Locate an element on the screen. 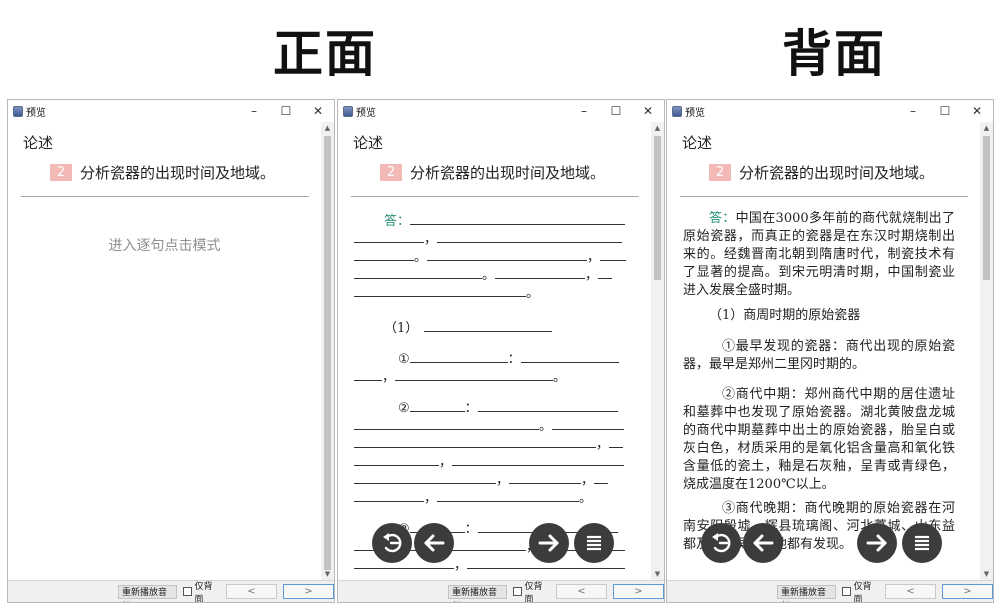 The width and height of the screenshot is (1000, 605). answer-blank-line: ，。 is located at coordinates (460, 377).